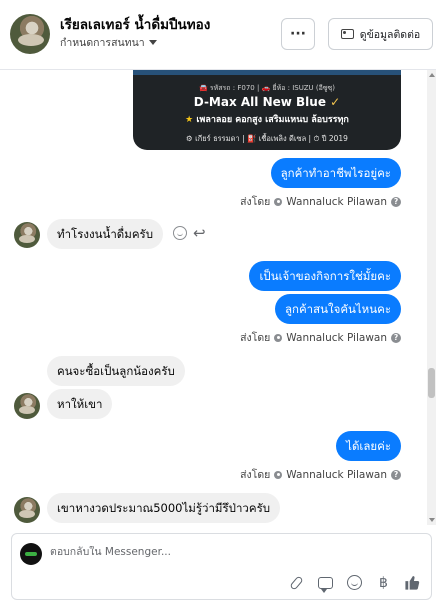  I want to click on page-title: เรียลเลเทอร์ น้ำดื่มปืนทอง, so click(135, 24).